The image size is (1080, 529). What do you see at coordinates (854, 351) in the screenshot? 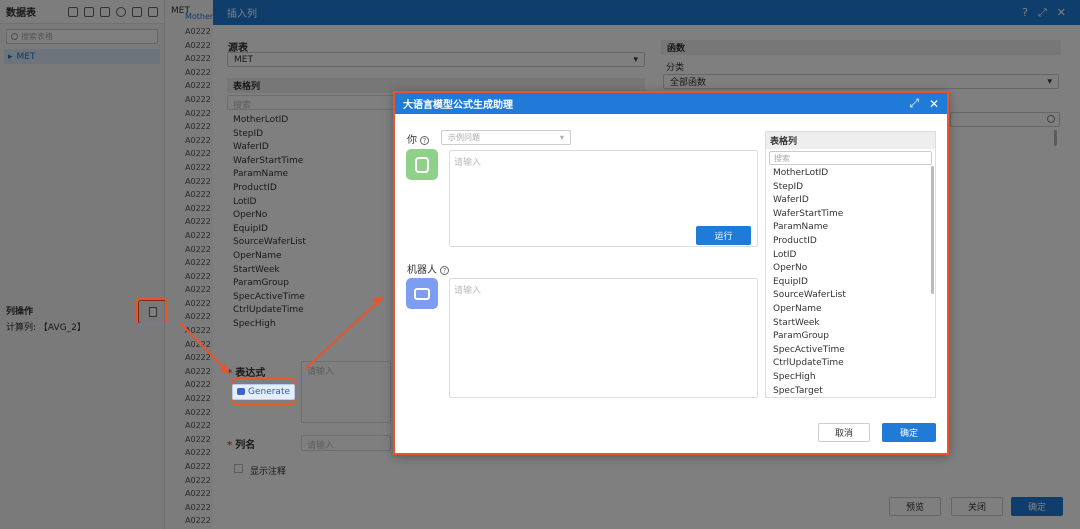
I see `column-item: SpecActiveTime` at bounding box center [854, 351].